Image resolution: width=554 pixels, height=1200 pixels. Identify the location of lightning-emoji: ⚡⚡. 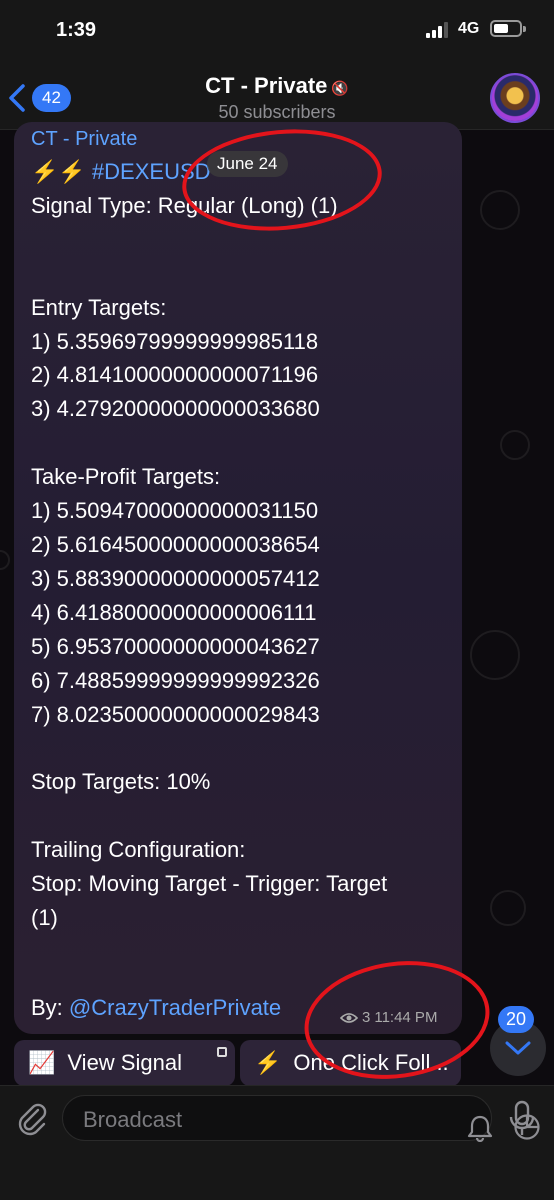
(58, 171).